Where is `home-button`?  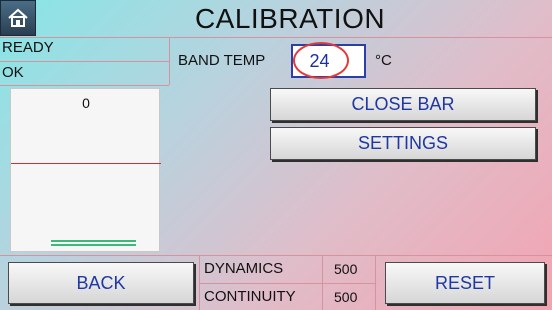 home-button is located at coordinates (18, 18).